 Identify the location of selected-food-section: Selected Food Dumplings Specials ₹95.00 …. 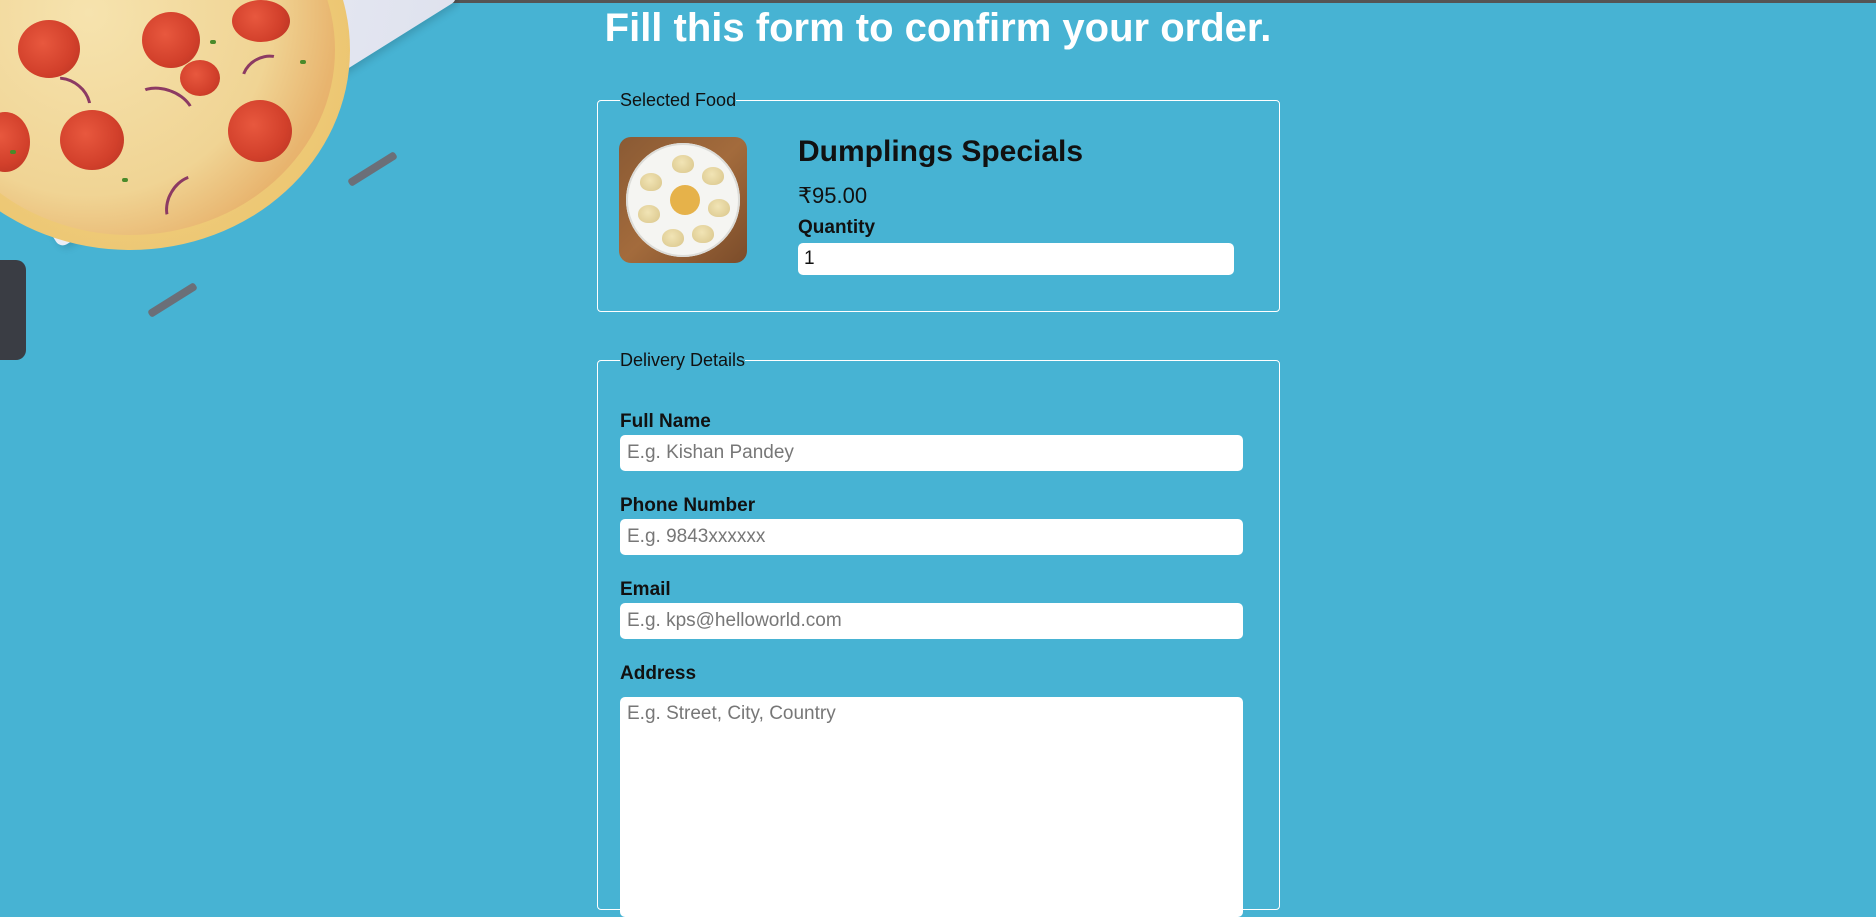
(938, 201).